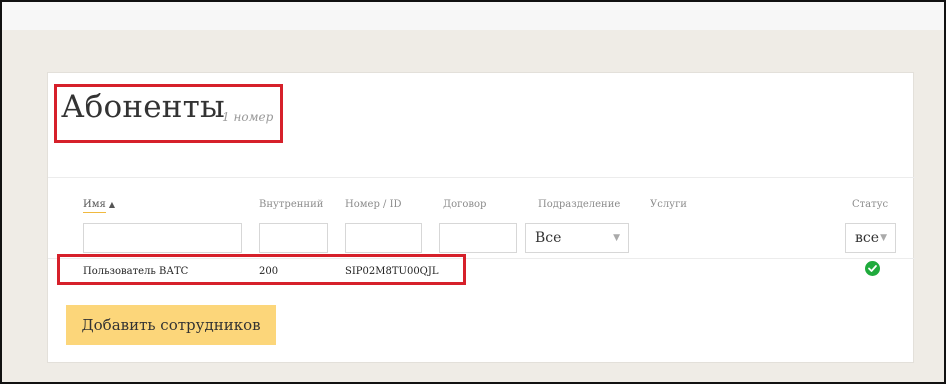 Image resolution: width=946 pixels, height=384 pixels. I want to click on column-header-contract: Договор, so click(464, 204).